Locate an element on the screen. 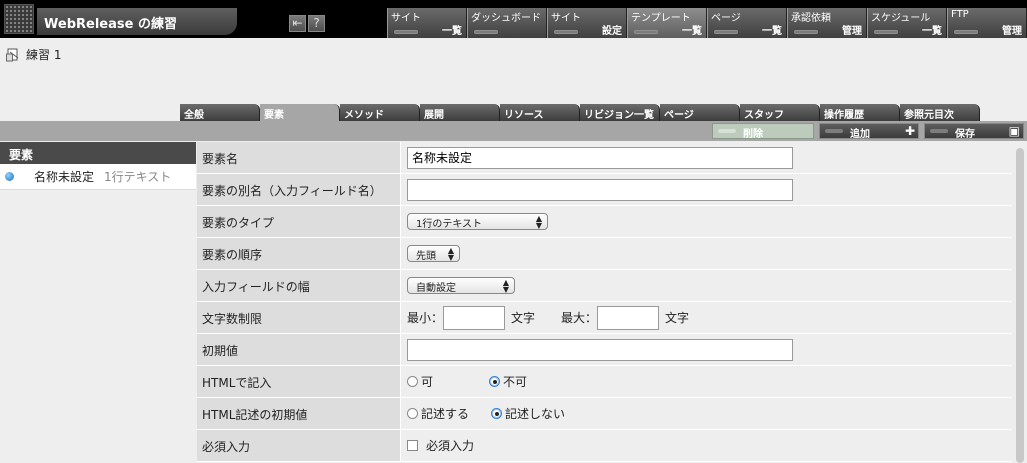 This screenshot has width=1027, height=463. add-label: 追加 is located at coordinates (860, 134).